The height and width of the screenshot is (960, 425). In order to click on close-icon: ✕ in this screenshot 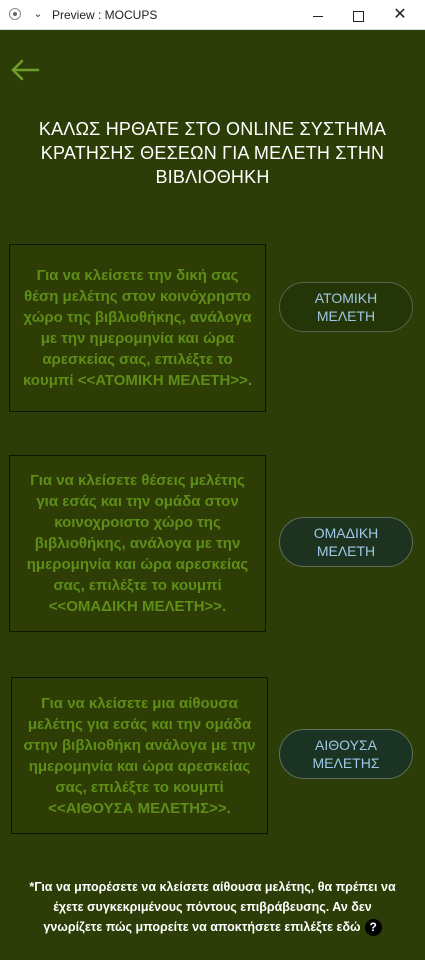, I will do `click(400, 14)`.